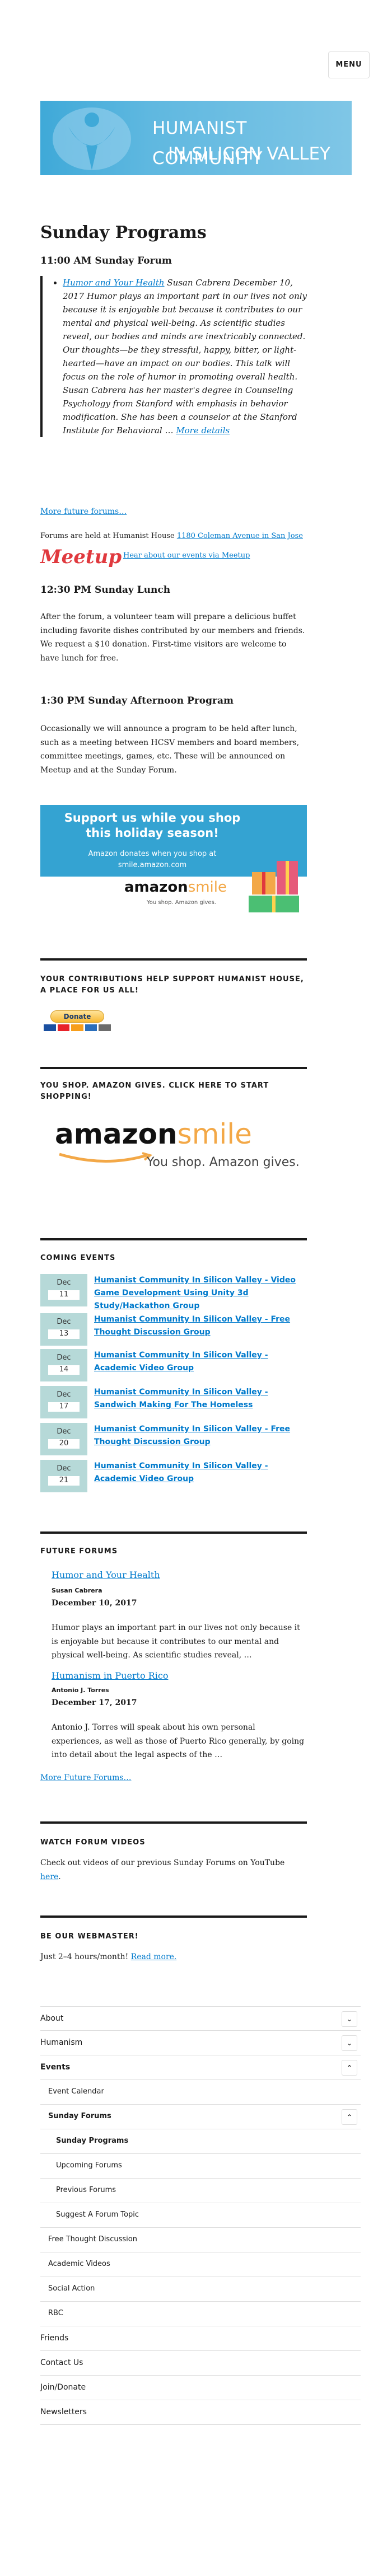  Describe the element at coordinates (216, 556) in the screenshot. I see `meetup-link: Hear about our events via Meetup` at that location.